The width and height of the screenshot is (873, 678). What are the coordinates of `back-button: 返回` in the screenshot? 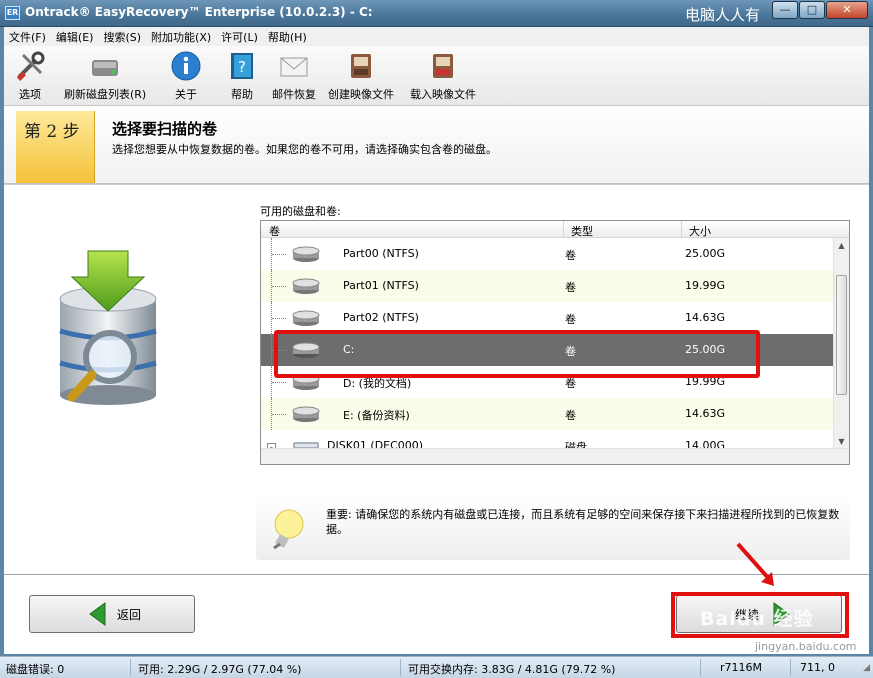 It's located at (112, 614).